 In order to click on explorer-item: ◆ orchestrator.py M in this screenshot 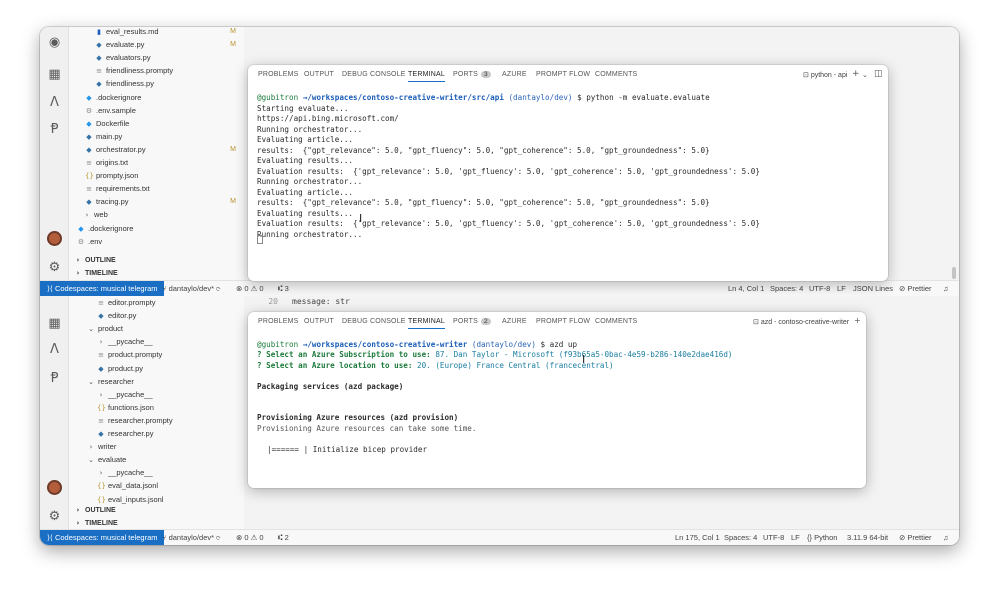, I will do `click(156, 149)`.